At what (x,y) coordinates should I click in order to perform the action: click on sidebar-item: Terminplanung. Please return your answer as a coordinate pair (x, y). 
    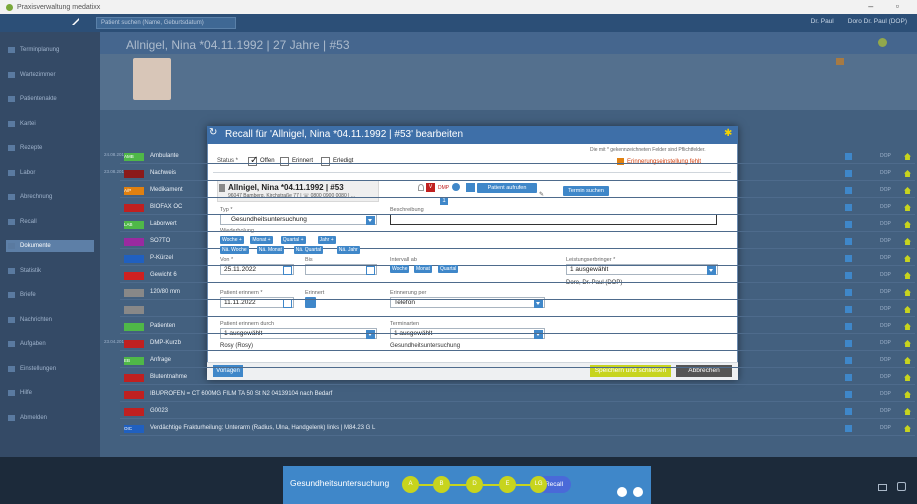
    Looking at the image, I should click on (50, 50).